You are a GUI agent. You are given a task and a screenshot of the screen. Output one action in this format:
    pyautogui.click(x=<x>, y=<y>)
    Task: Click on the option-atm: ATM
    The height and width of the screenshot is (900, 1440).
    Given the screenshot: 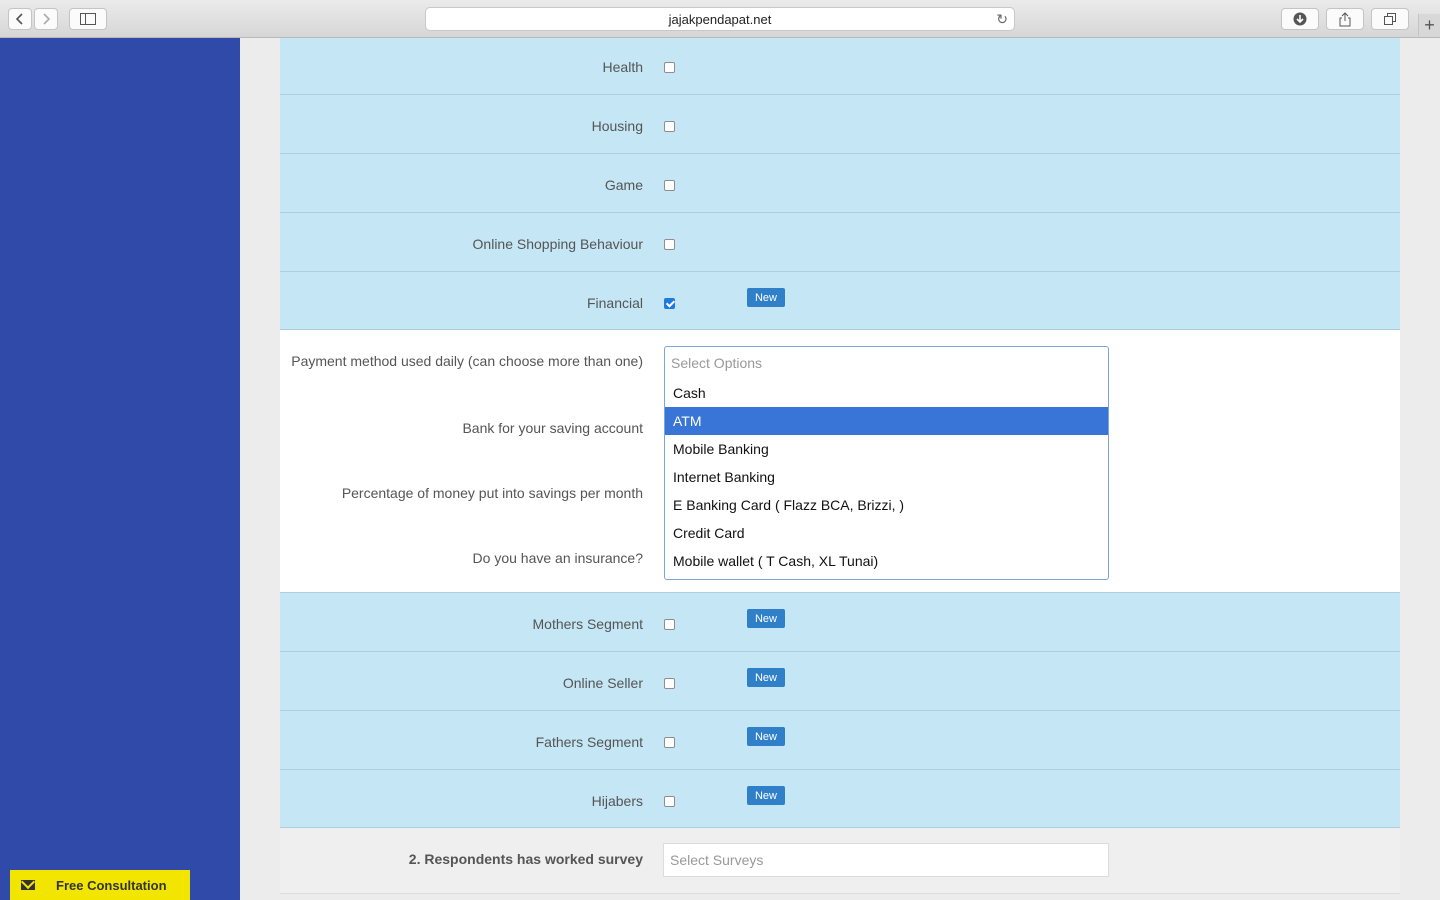 What is the action you would take?
    pyautogui.click(x=886, y=421)
    